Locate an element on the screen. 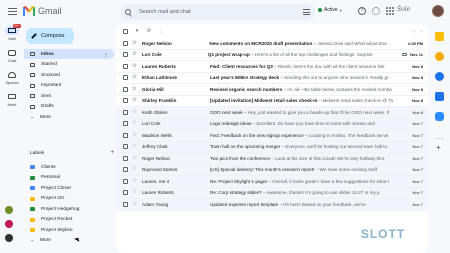  sidebar-item-label-project-hedgehog: Project Hedgehog is located at coordinates (69, 209).